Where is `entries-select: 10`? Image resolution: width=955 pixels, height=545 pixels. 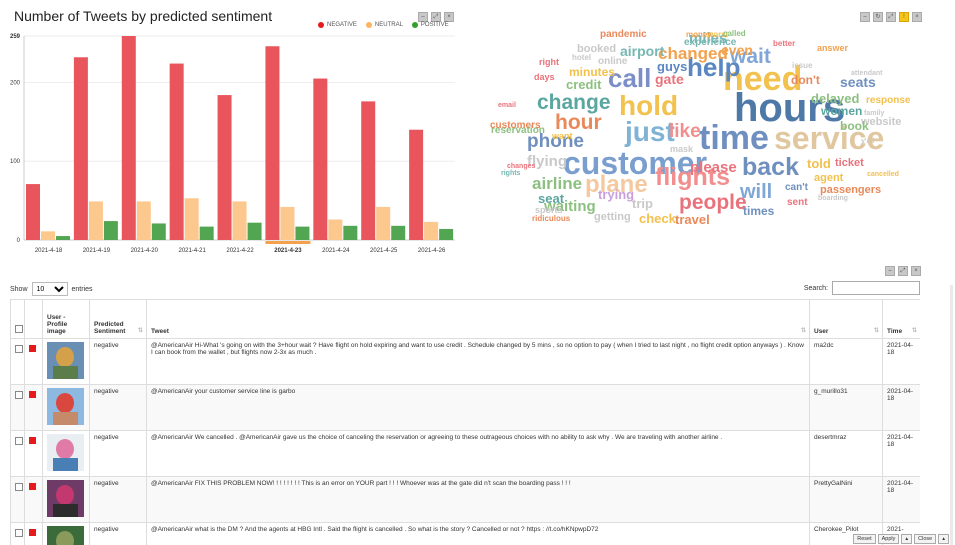
entries-select: 10 is located at coordinates (49, 289).